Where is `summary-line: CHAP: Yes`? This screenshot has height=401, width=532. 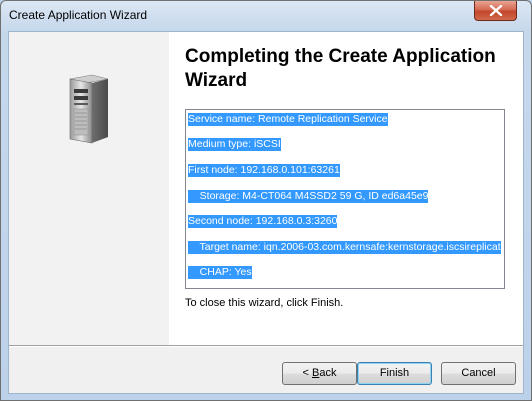
summary-line: CHAP: Yes is located at coordinates (220, 272).